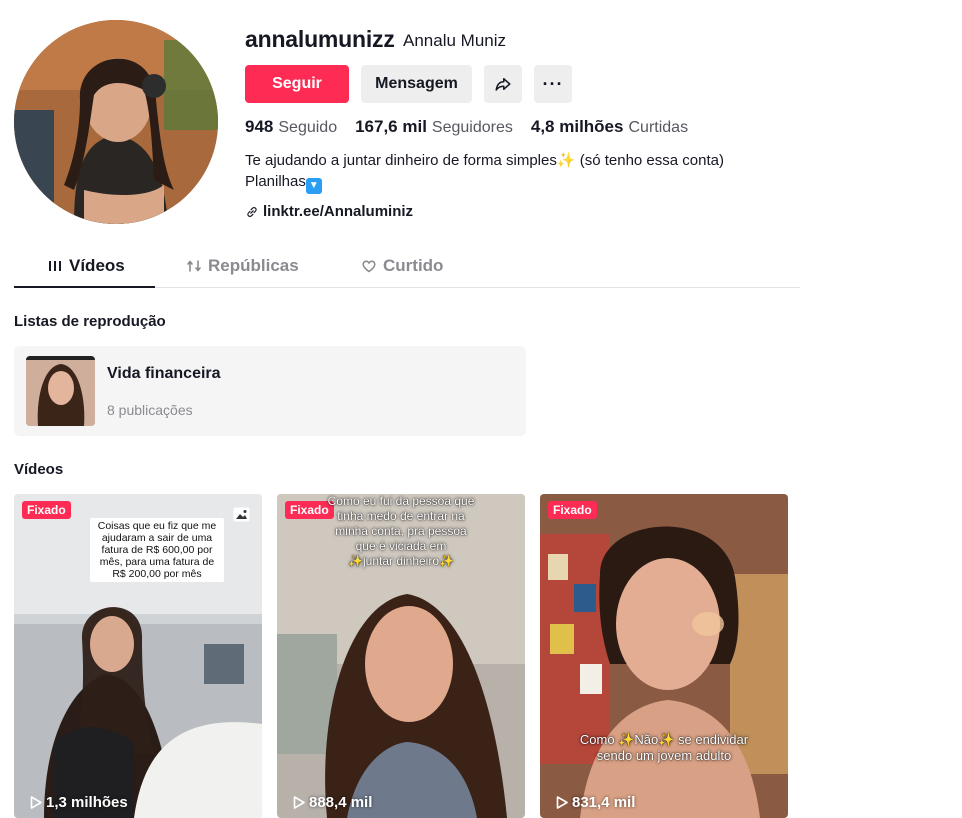 Image resolution: width=962 pixels, height=818 pixels. I want to click on playlists-heading: Listas de reprodução, so click(90, 321).